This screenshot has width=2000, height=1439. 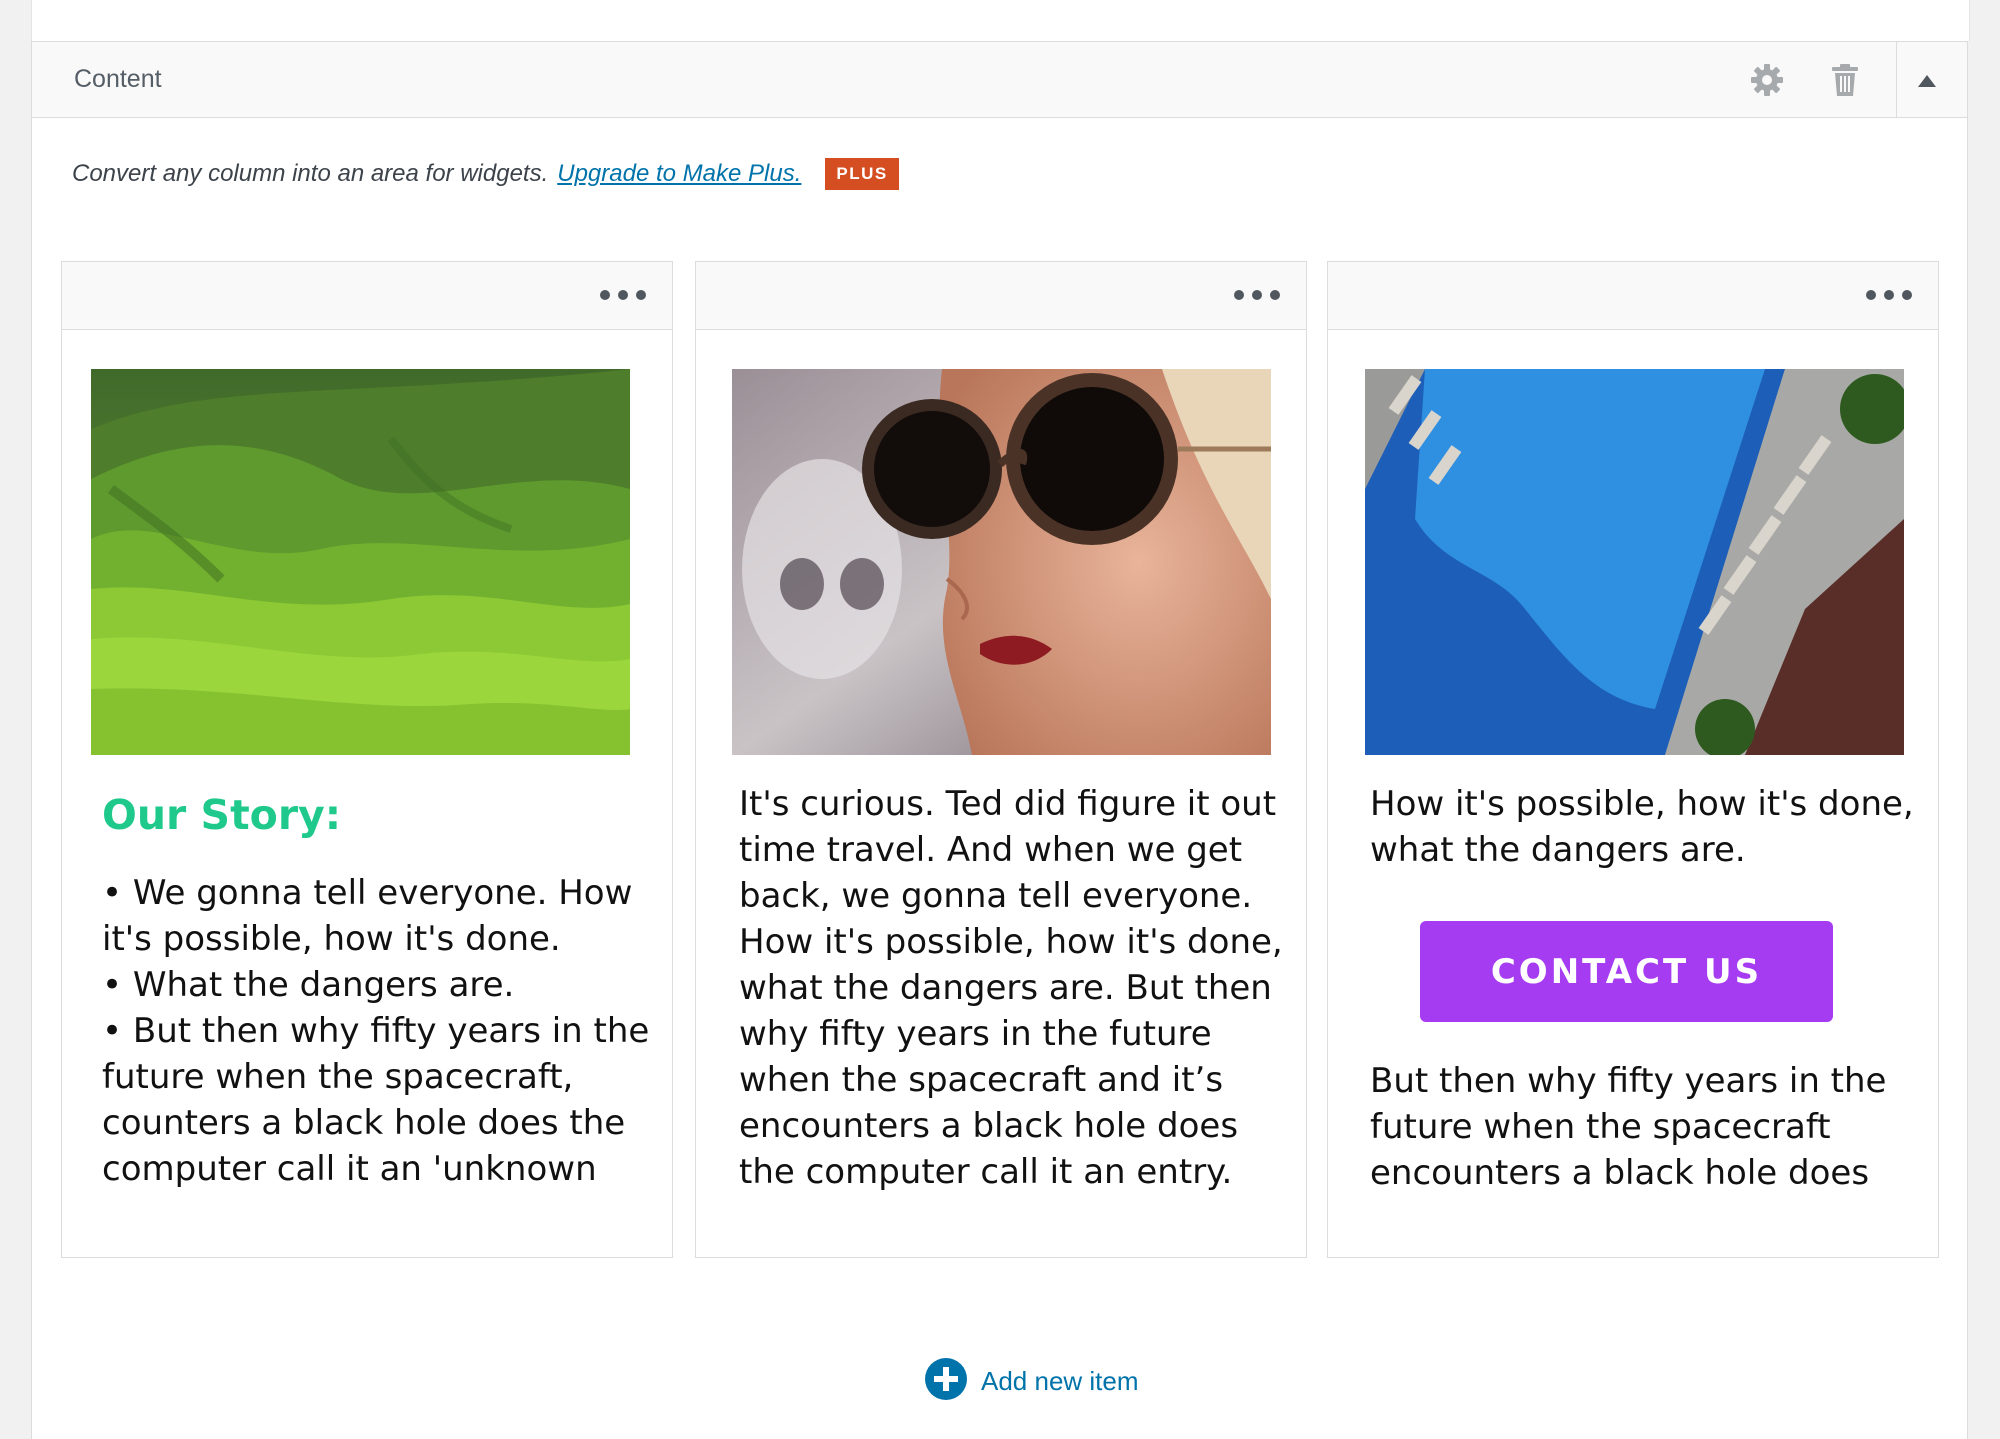 What do you see at coordinates (1005, 988) in the screenshot?
I see `text-line: what the dangers are. But then` at bounding box center [1005, 988].